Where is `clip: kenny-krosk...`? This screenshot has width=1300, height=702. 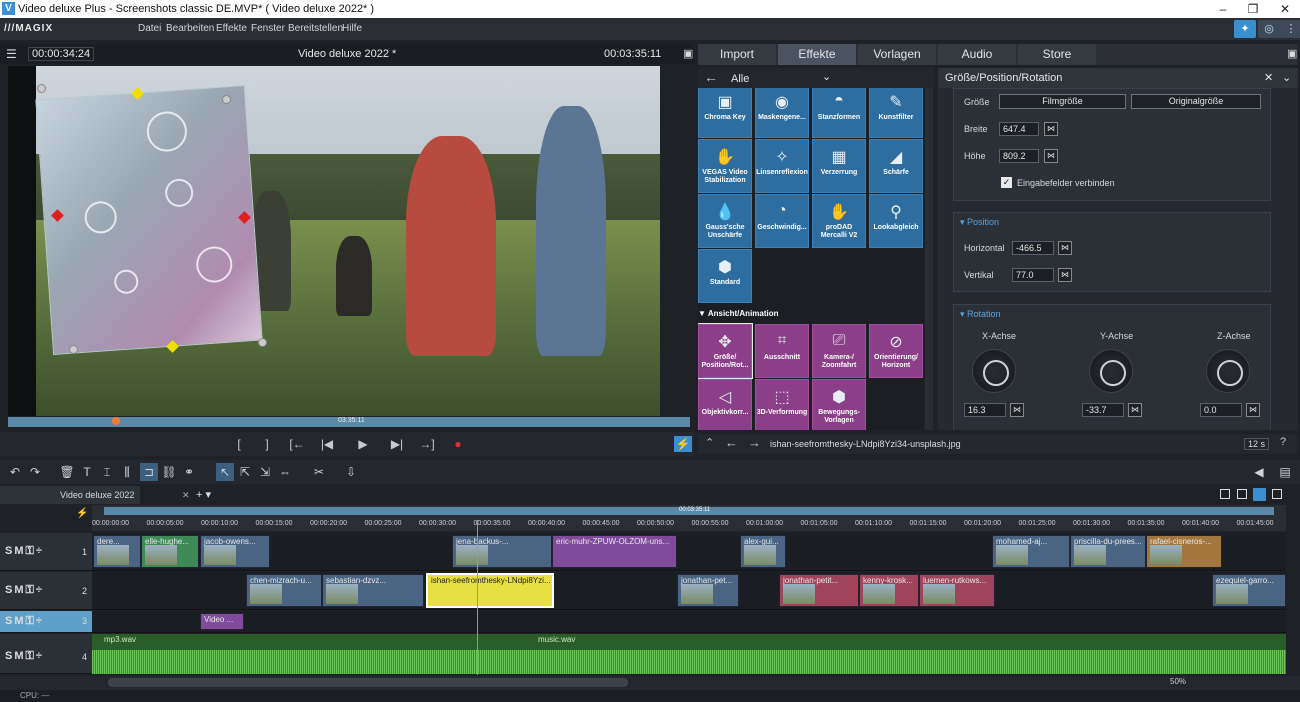 clip: kenny-krosk... is located at coordinates (889, 590).